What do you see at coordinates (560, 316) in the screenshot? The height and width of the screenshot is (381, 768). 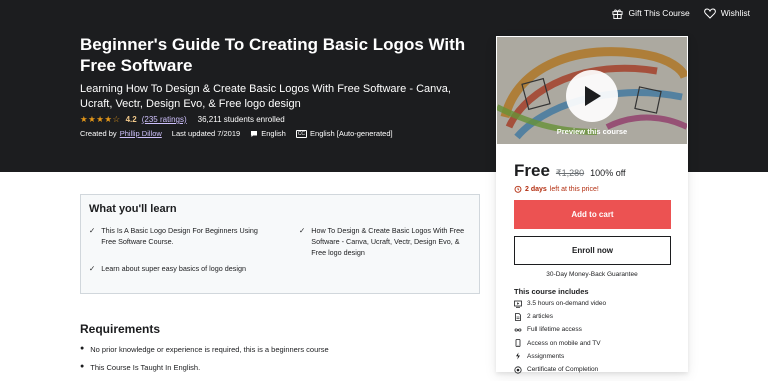 I see `list-item: 2 articles` at bounding box center [560, 316].